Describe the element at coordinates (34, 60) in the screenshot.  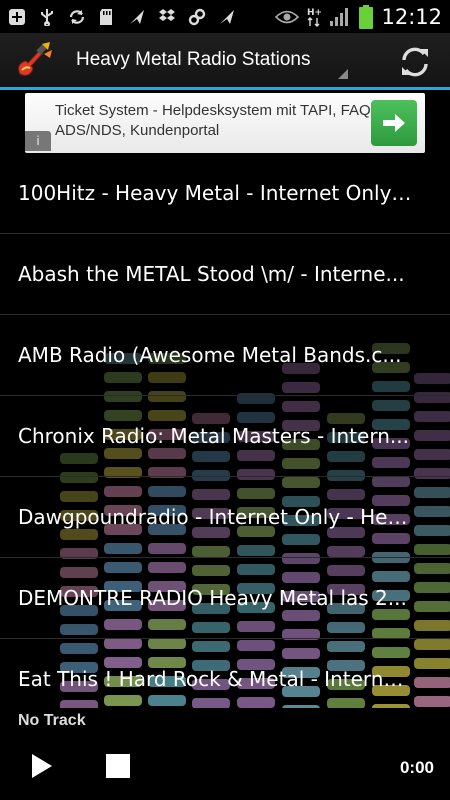
I see `guitar-logo-icon` at that location.